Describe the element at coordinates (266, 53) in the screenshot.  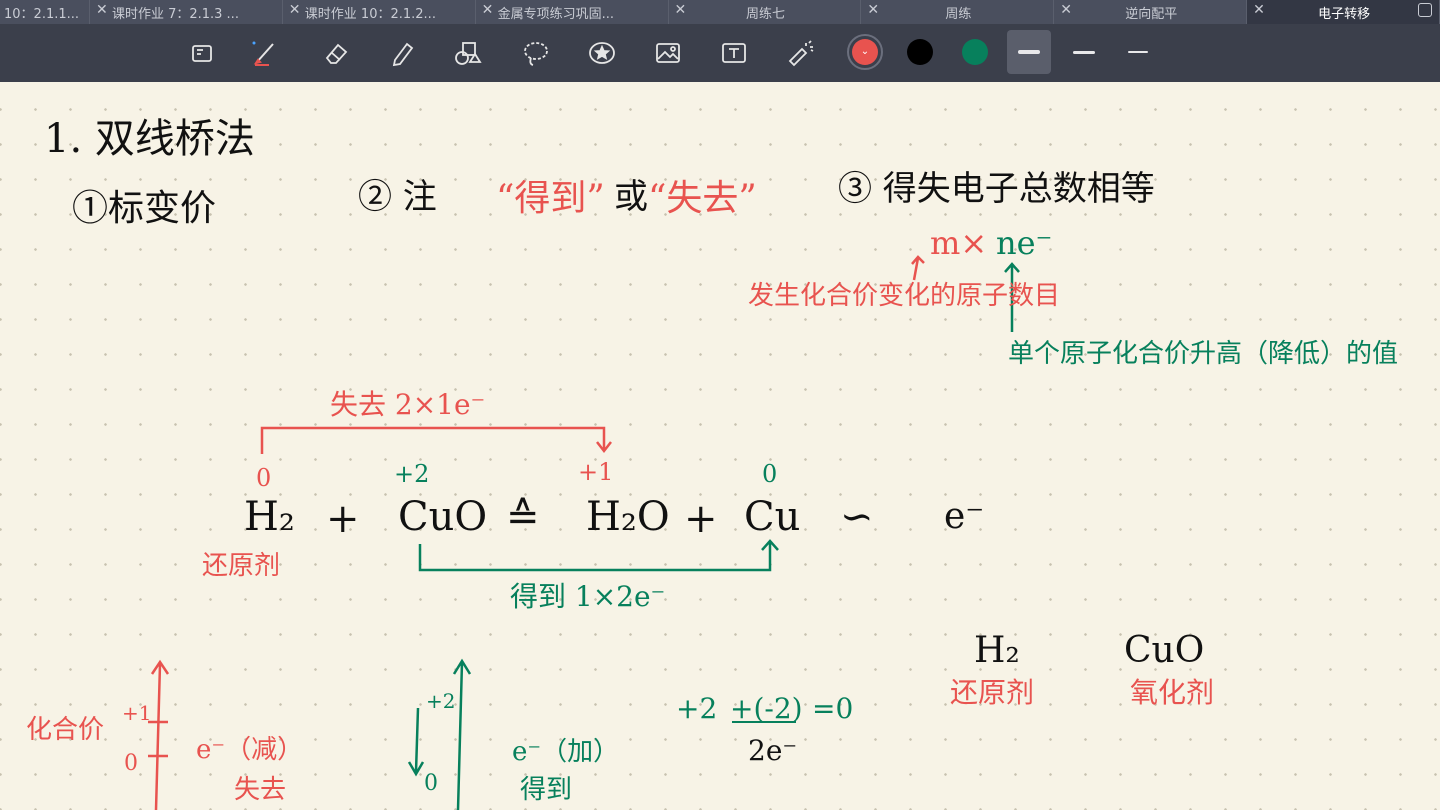
I see `pen-icon` at that location.